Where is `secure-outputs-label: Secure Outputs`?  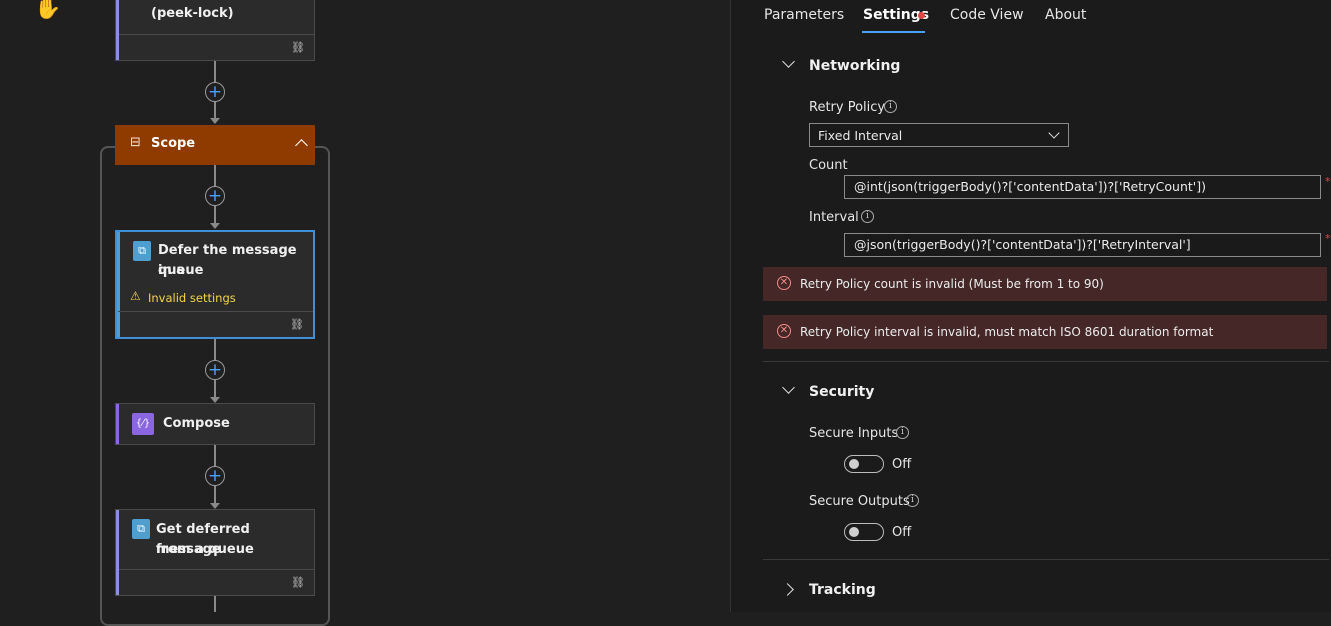 secure-outputs-label: Secure Outputs is located at coordinates (859, 501).